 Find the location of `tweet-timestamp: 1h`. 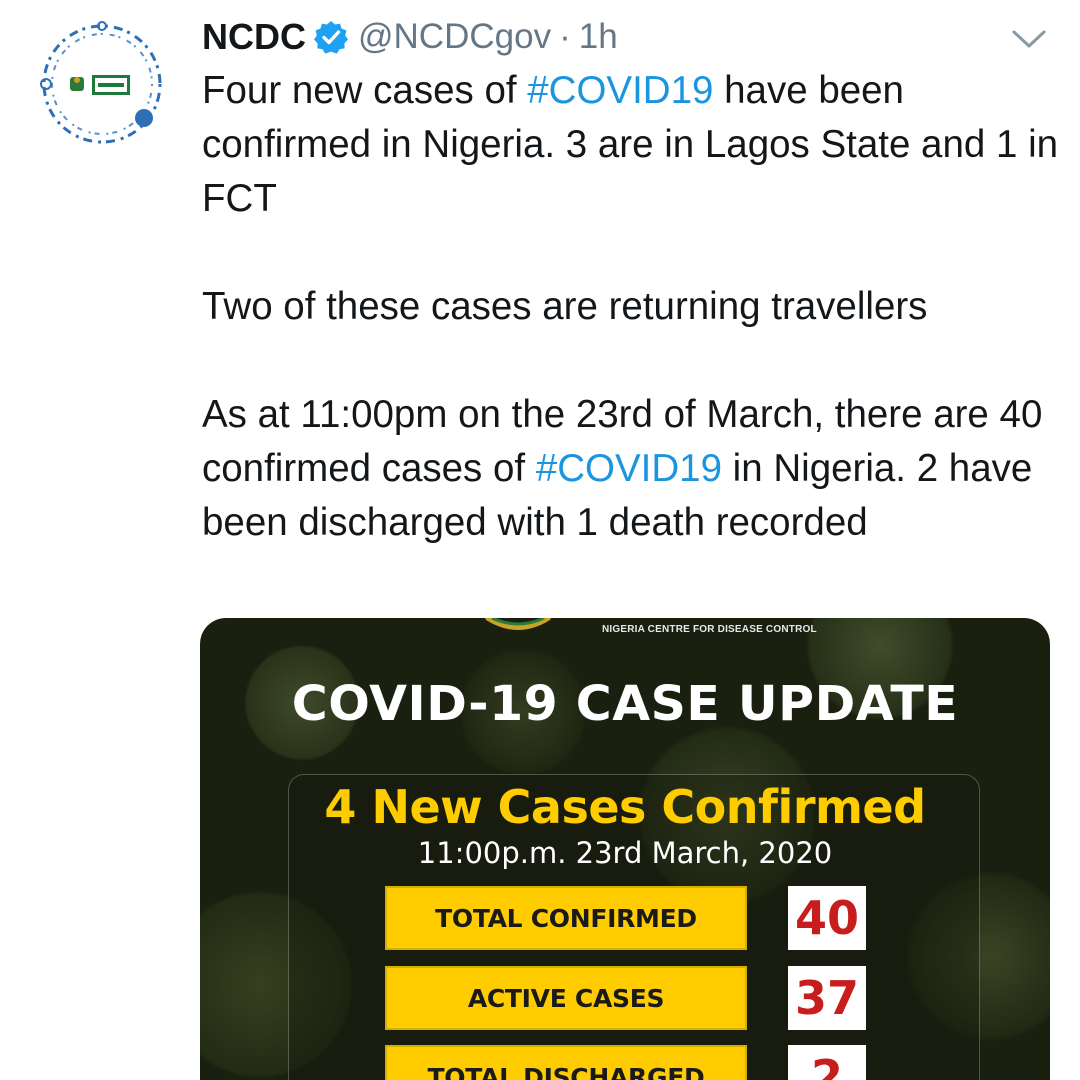

tweet-timestamp: 1h is located at coordinates (598, 37).